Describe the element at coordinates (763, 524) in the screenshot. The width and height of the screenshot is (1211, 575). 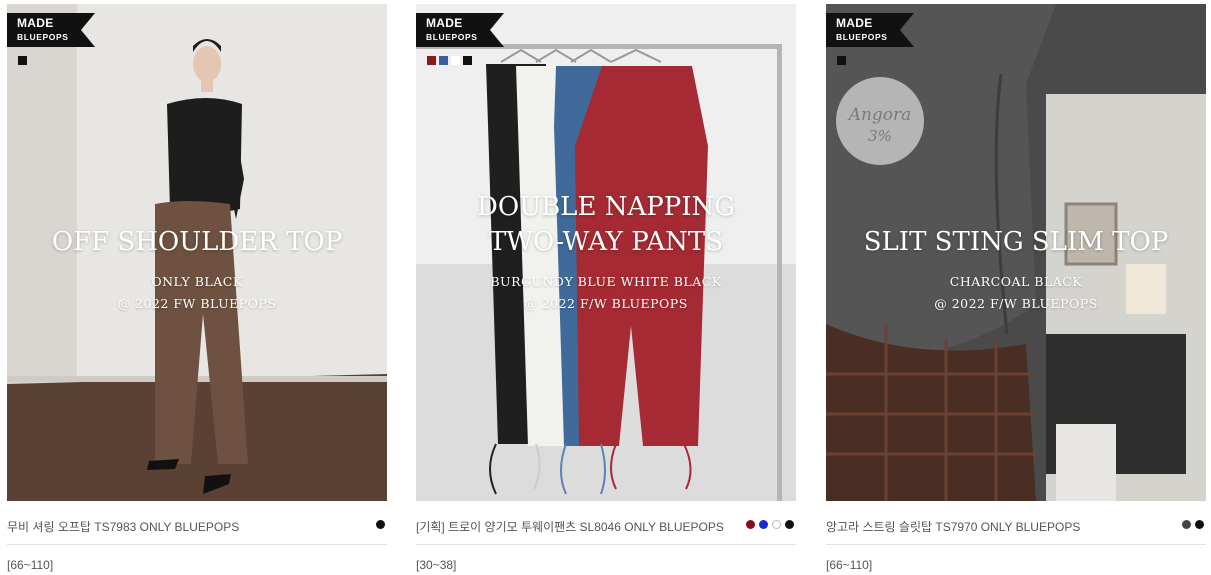
I see `color-dot-blue` at that location.